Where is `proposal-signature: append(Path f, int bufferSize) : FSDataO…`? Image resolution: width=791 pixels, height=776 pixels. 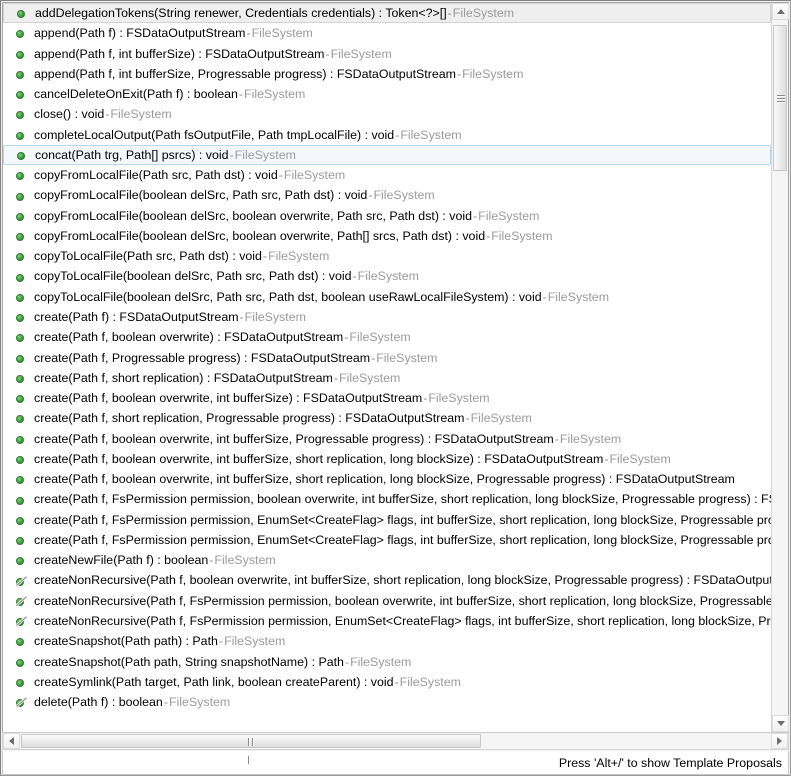 proposal-signature: append(Path f, int bufferSize) : FSDataO… is located at coordinates (179, 53).